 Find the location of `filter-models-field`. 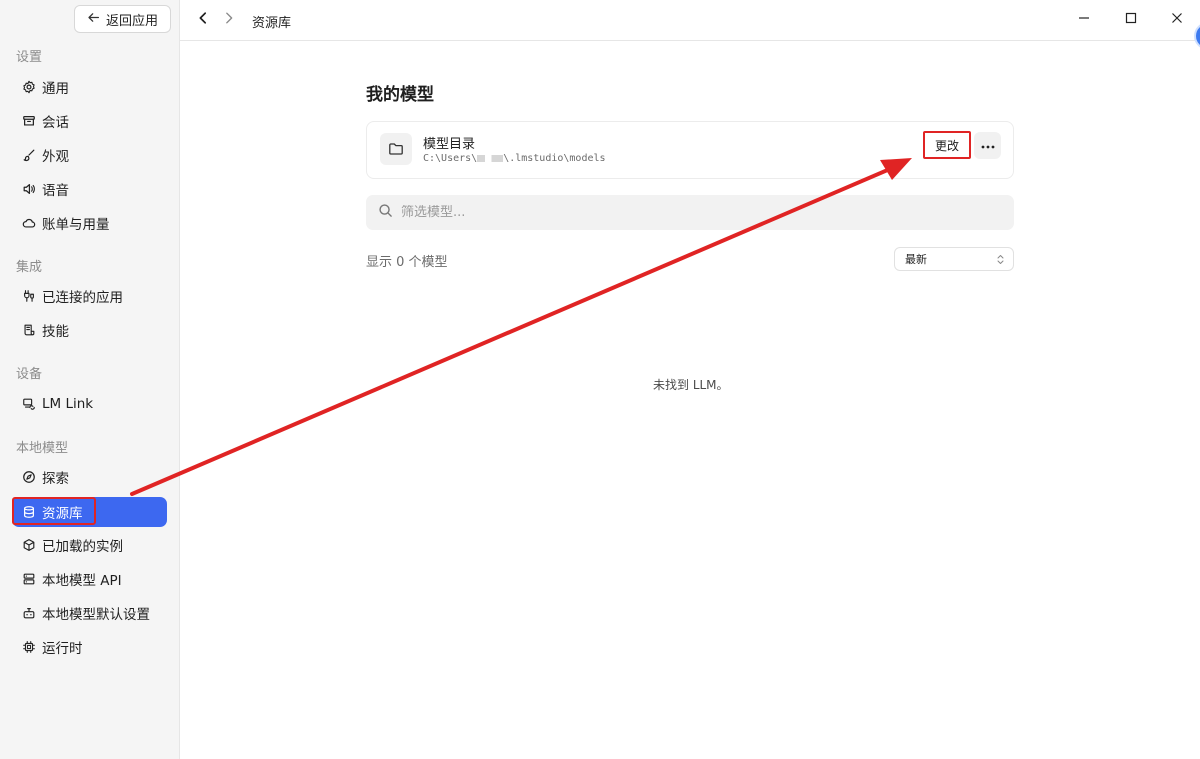

filter-models-field is located at coordinates (690, 212).